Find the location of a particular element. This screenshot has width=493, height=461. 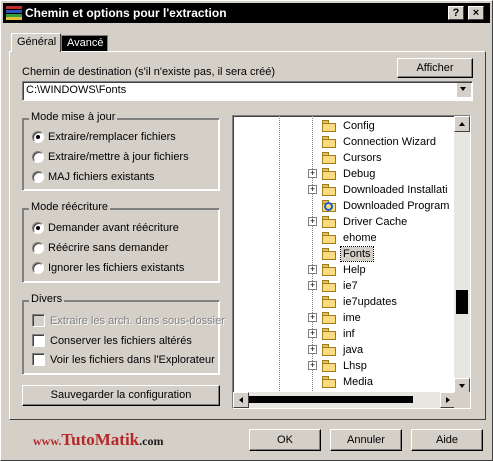

scroll-left-button is located at coordinates (241, 400).